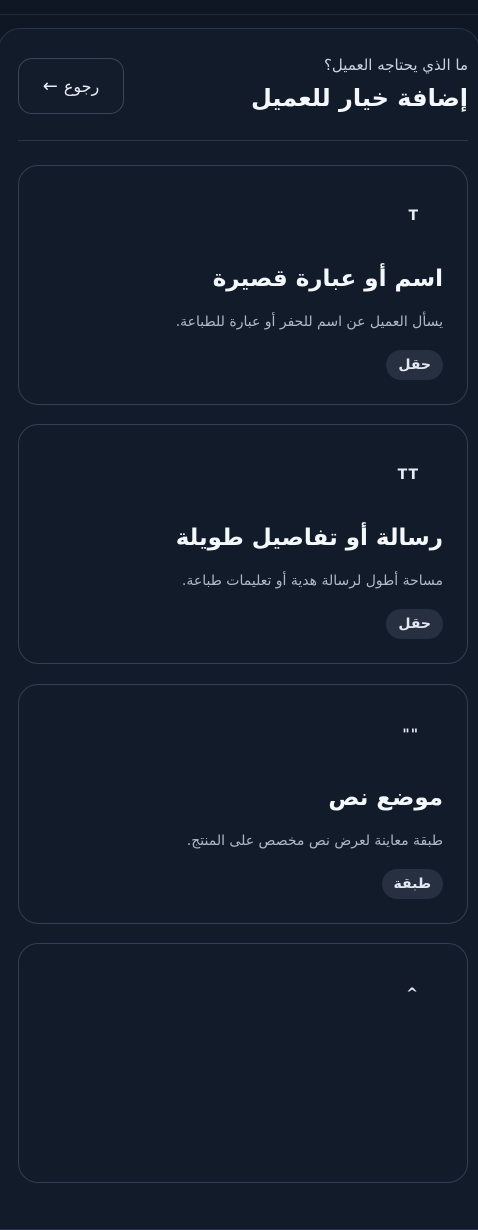 This screenshot has width=478, height=1230. I want to click on option-card-title: اسم أو عبارة قصيرة, so click(327, 279).